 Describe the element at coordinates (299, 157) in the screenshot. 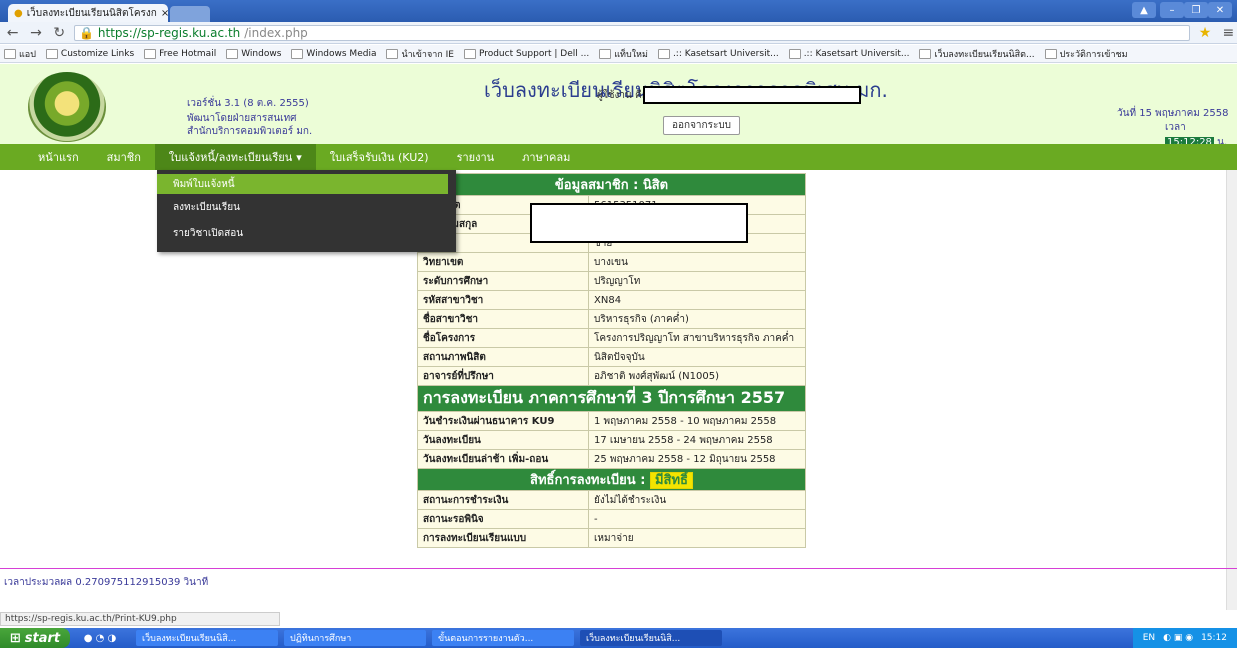

I see `chevron-down-icon: ▾` at that location.